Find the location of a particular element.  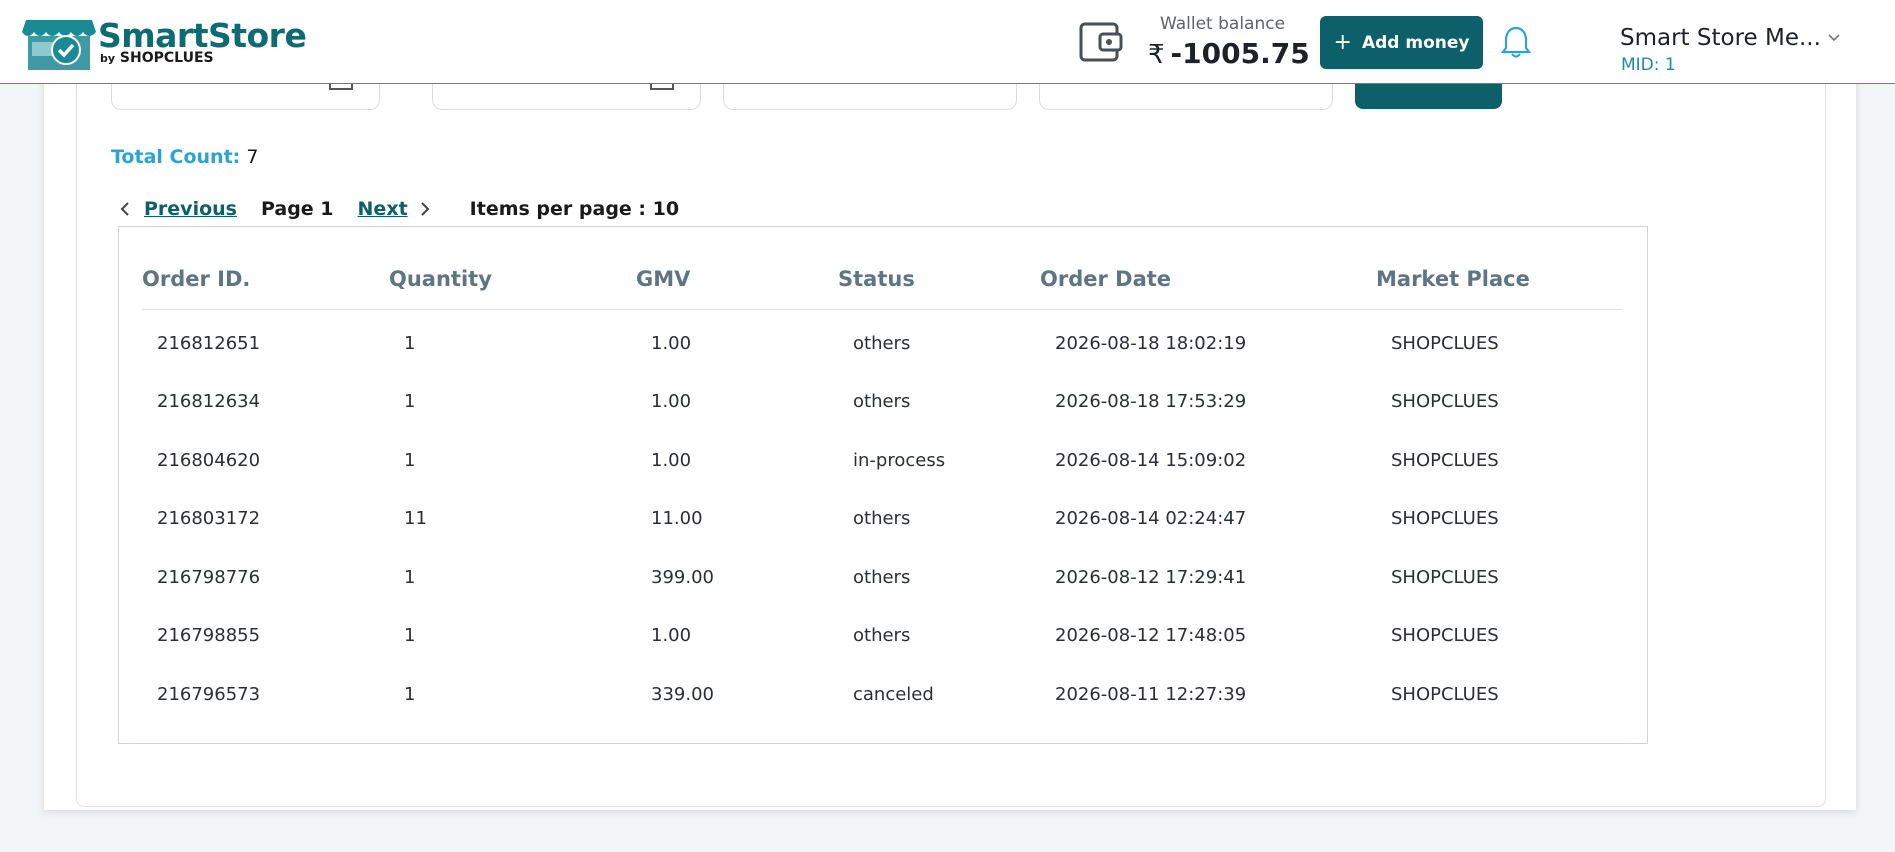

cell-order-id: 216798776 is located at coordinates (209, 577).